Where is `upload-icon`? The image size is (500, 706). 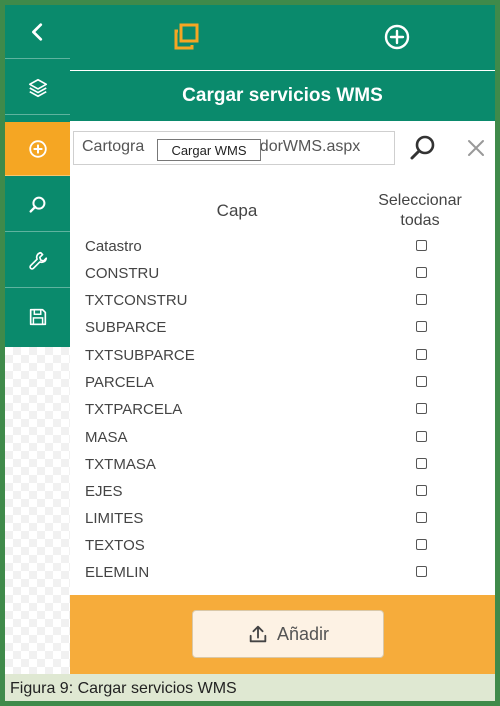
upload-icon is located at coordinates (258, 634).